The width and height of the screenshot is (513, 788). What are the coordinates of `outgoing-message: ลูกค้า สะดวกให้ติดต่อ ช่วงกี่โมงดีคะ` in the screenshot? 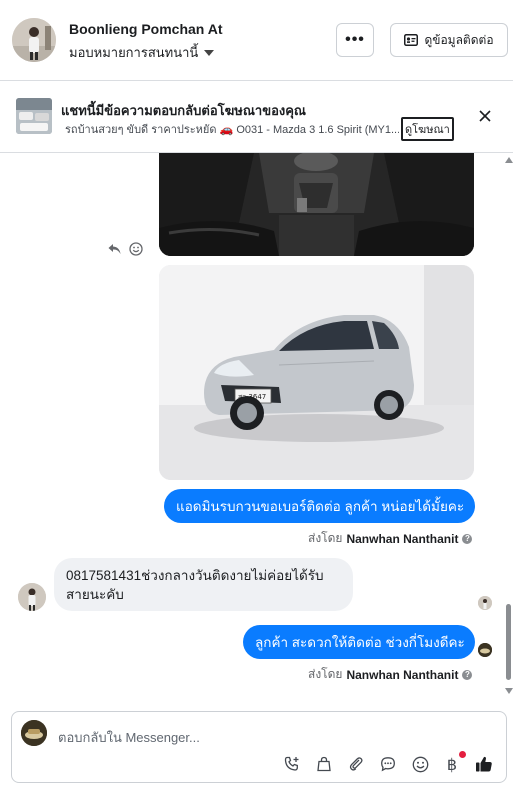 It's located at (359, 642).